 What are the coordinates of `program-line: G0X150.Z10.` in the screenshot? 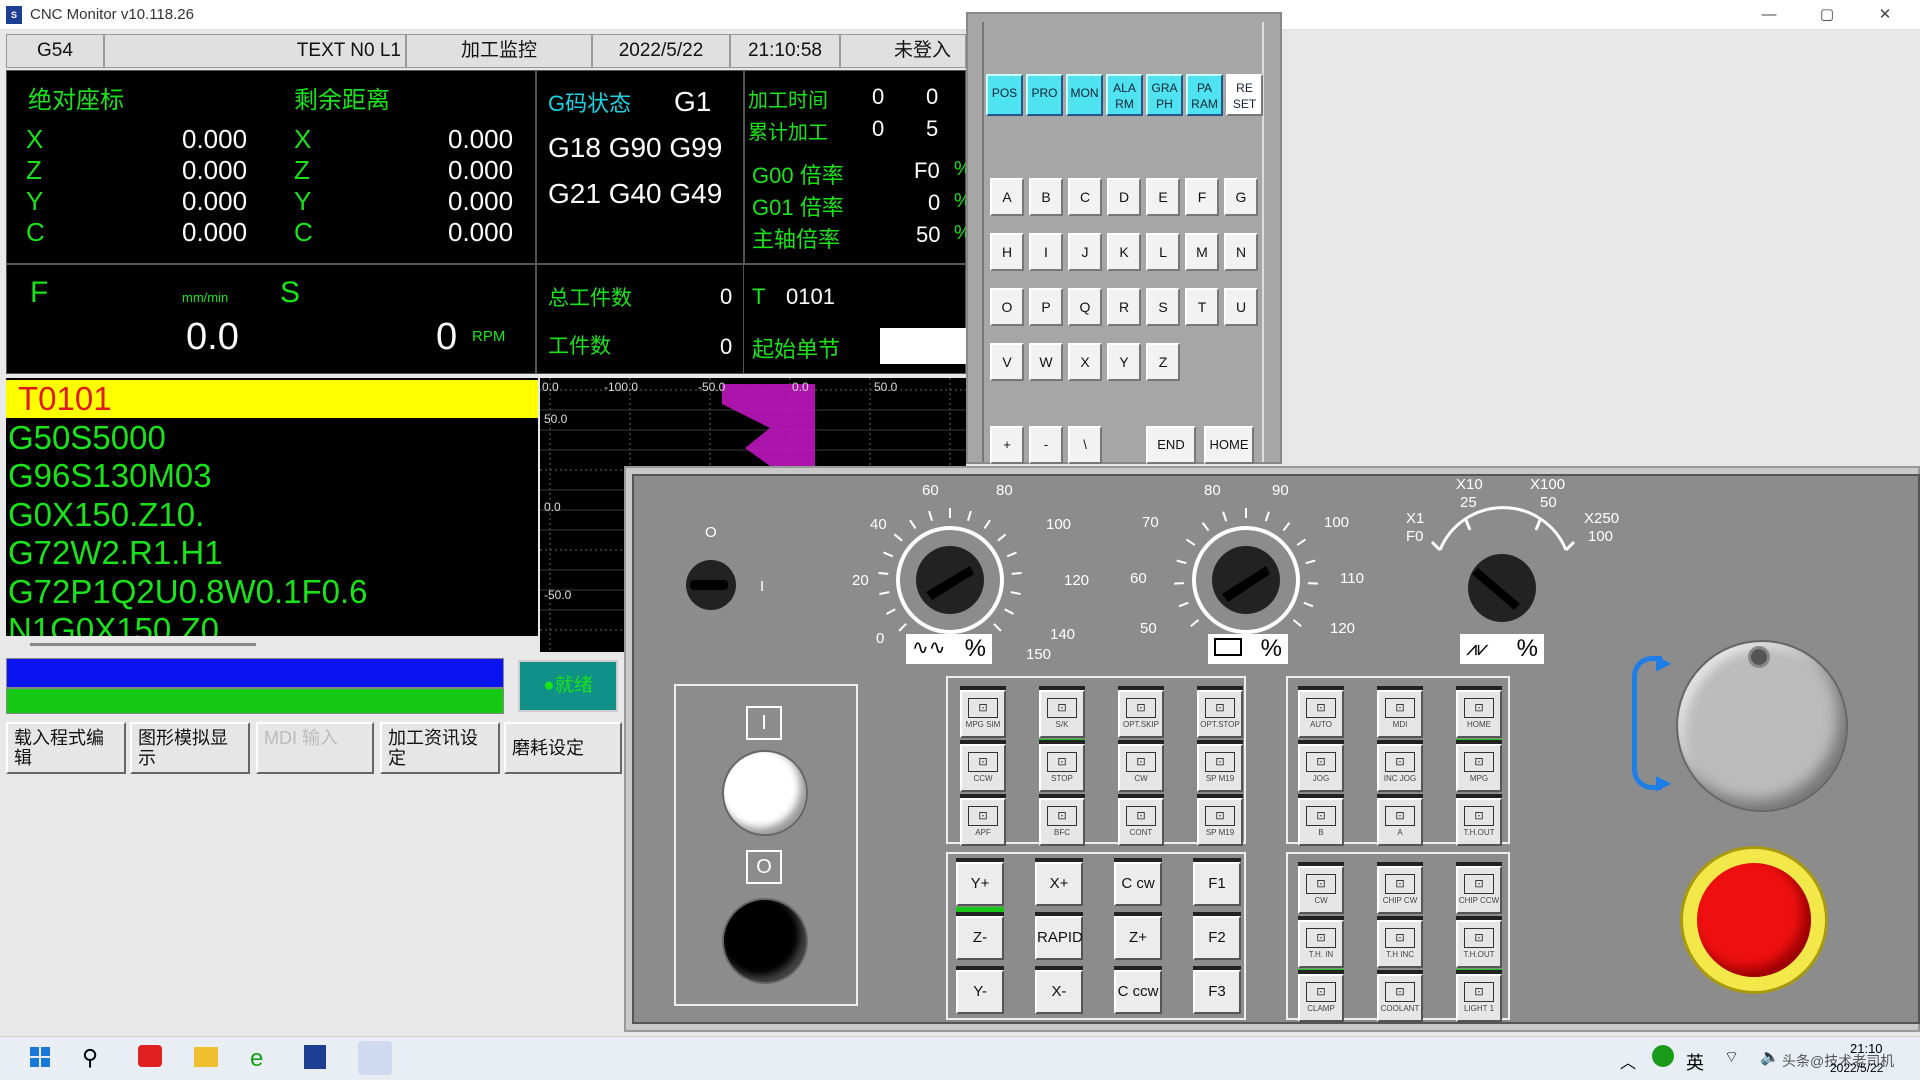 It's located at (106, 515).